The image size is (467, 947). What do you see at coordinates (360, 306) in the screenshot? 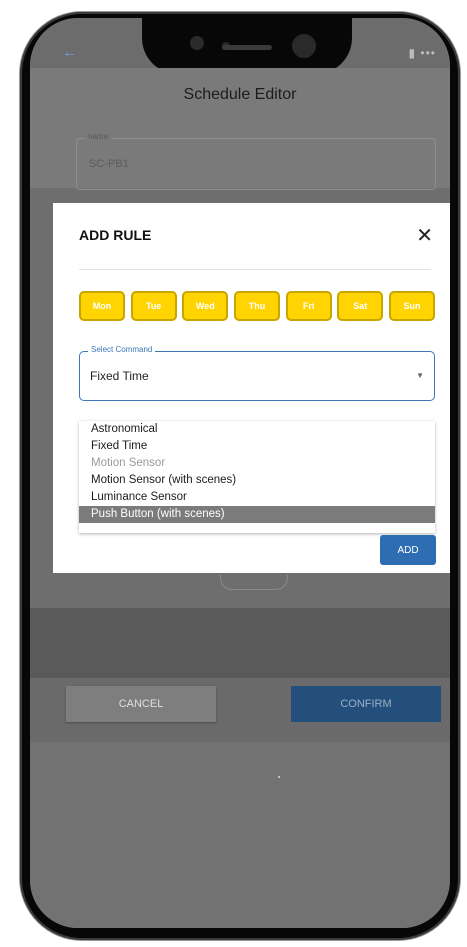
I see `day-toggle-sat: Sat` at bounding box center [360, 306].